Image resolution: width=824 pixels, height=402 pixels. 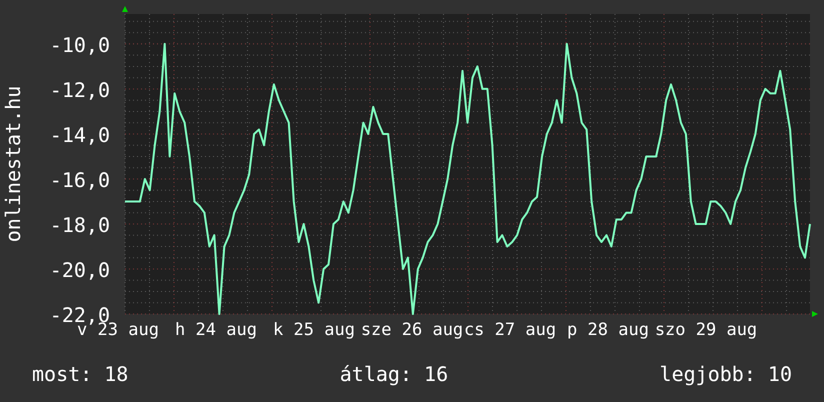 What do you see at coordinates (412, 330) in the screenshot?
I see `x-tick-label: sze 26 aug` at bounding box center [412, 330].